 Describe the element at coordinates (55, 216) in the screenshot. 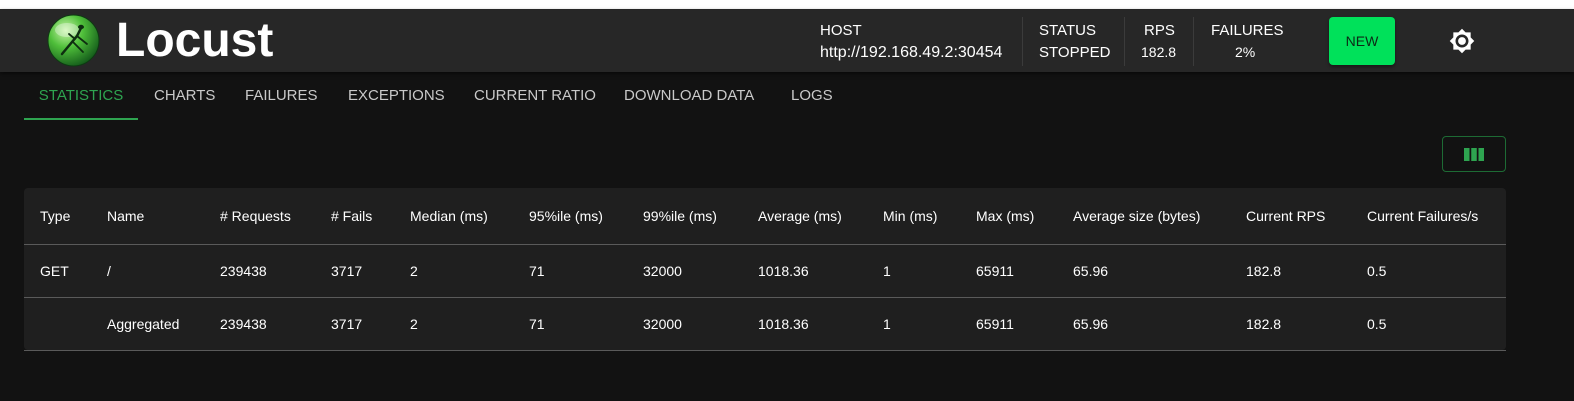

I see `column-header-type: Type` at that location.